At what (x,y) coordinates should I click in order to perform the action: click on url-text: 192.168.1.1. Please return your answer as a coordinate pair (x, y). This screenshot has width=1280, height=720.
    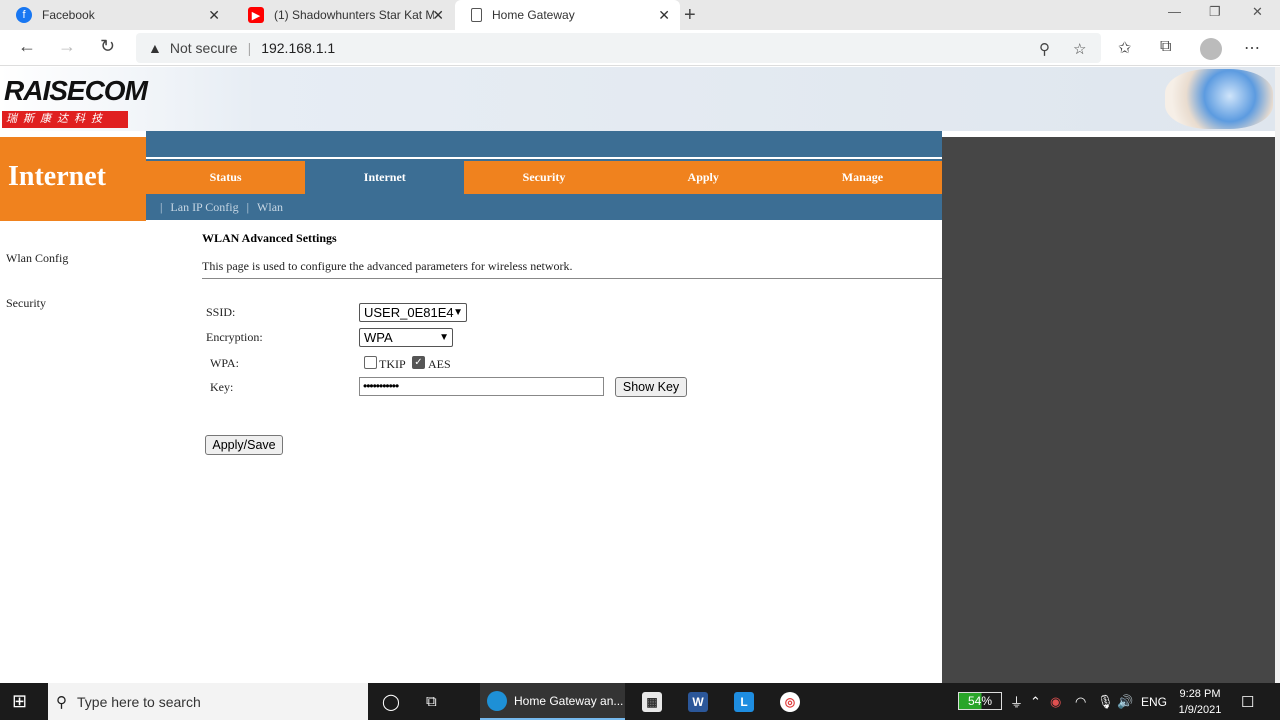
    Looking at the image, I should click on (298, 48).